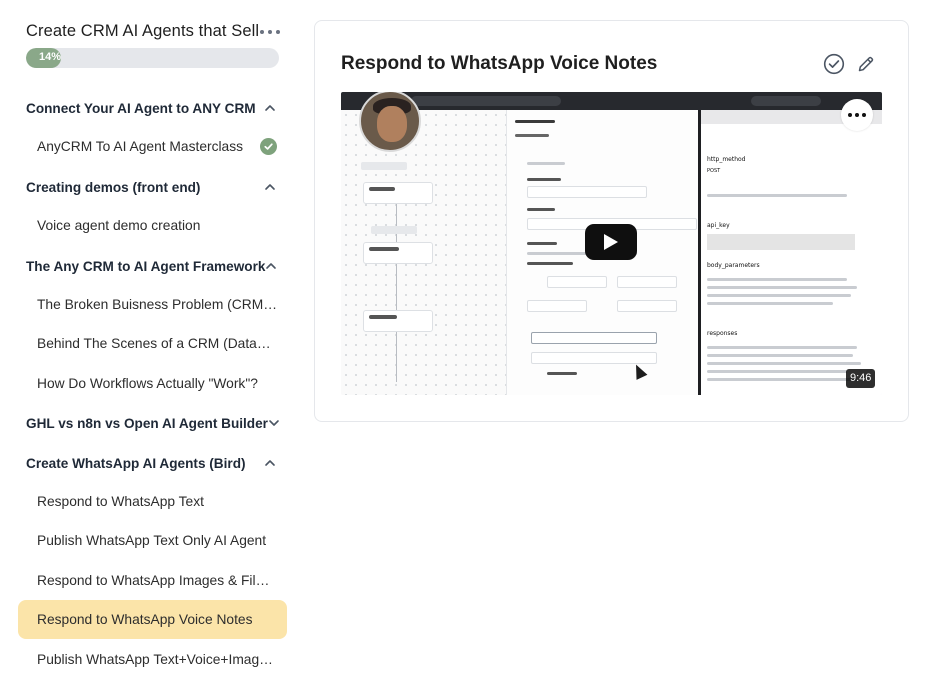  I want to click on lesson-behind-the-scenes-crm: Behind The Scenes of a CRM (Database), so click(152, 343).